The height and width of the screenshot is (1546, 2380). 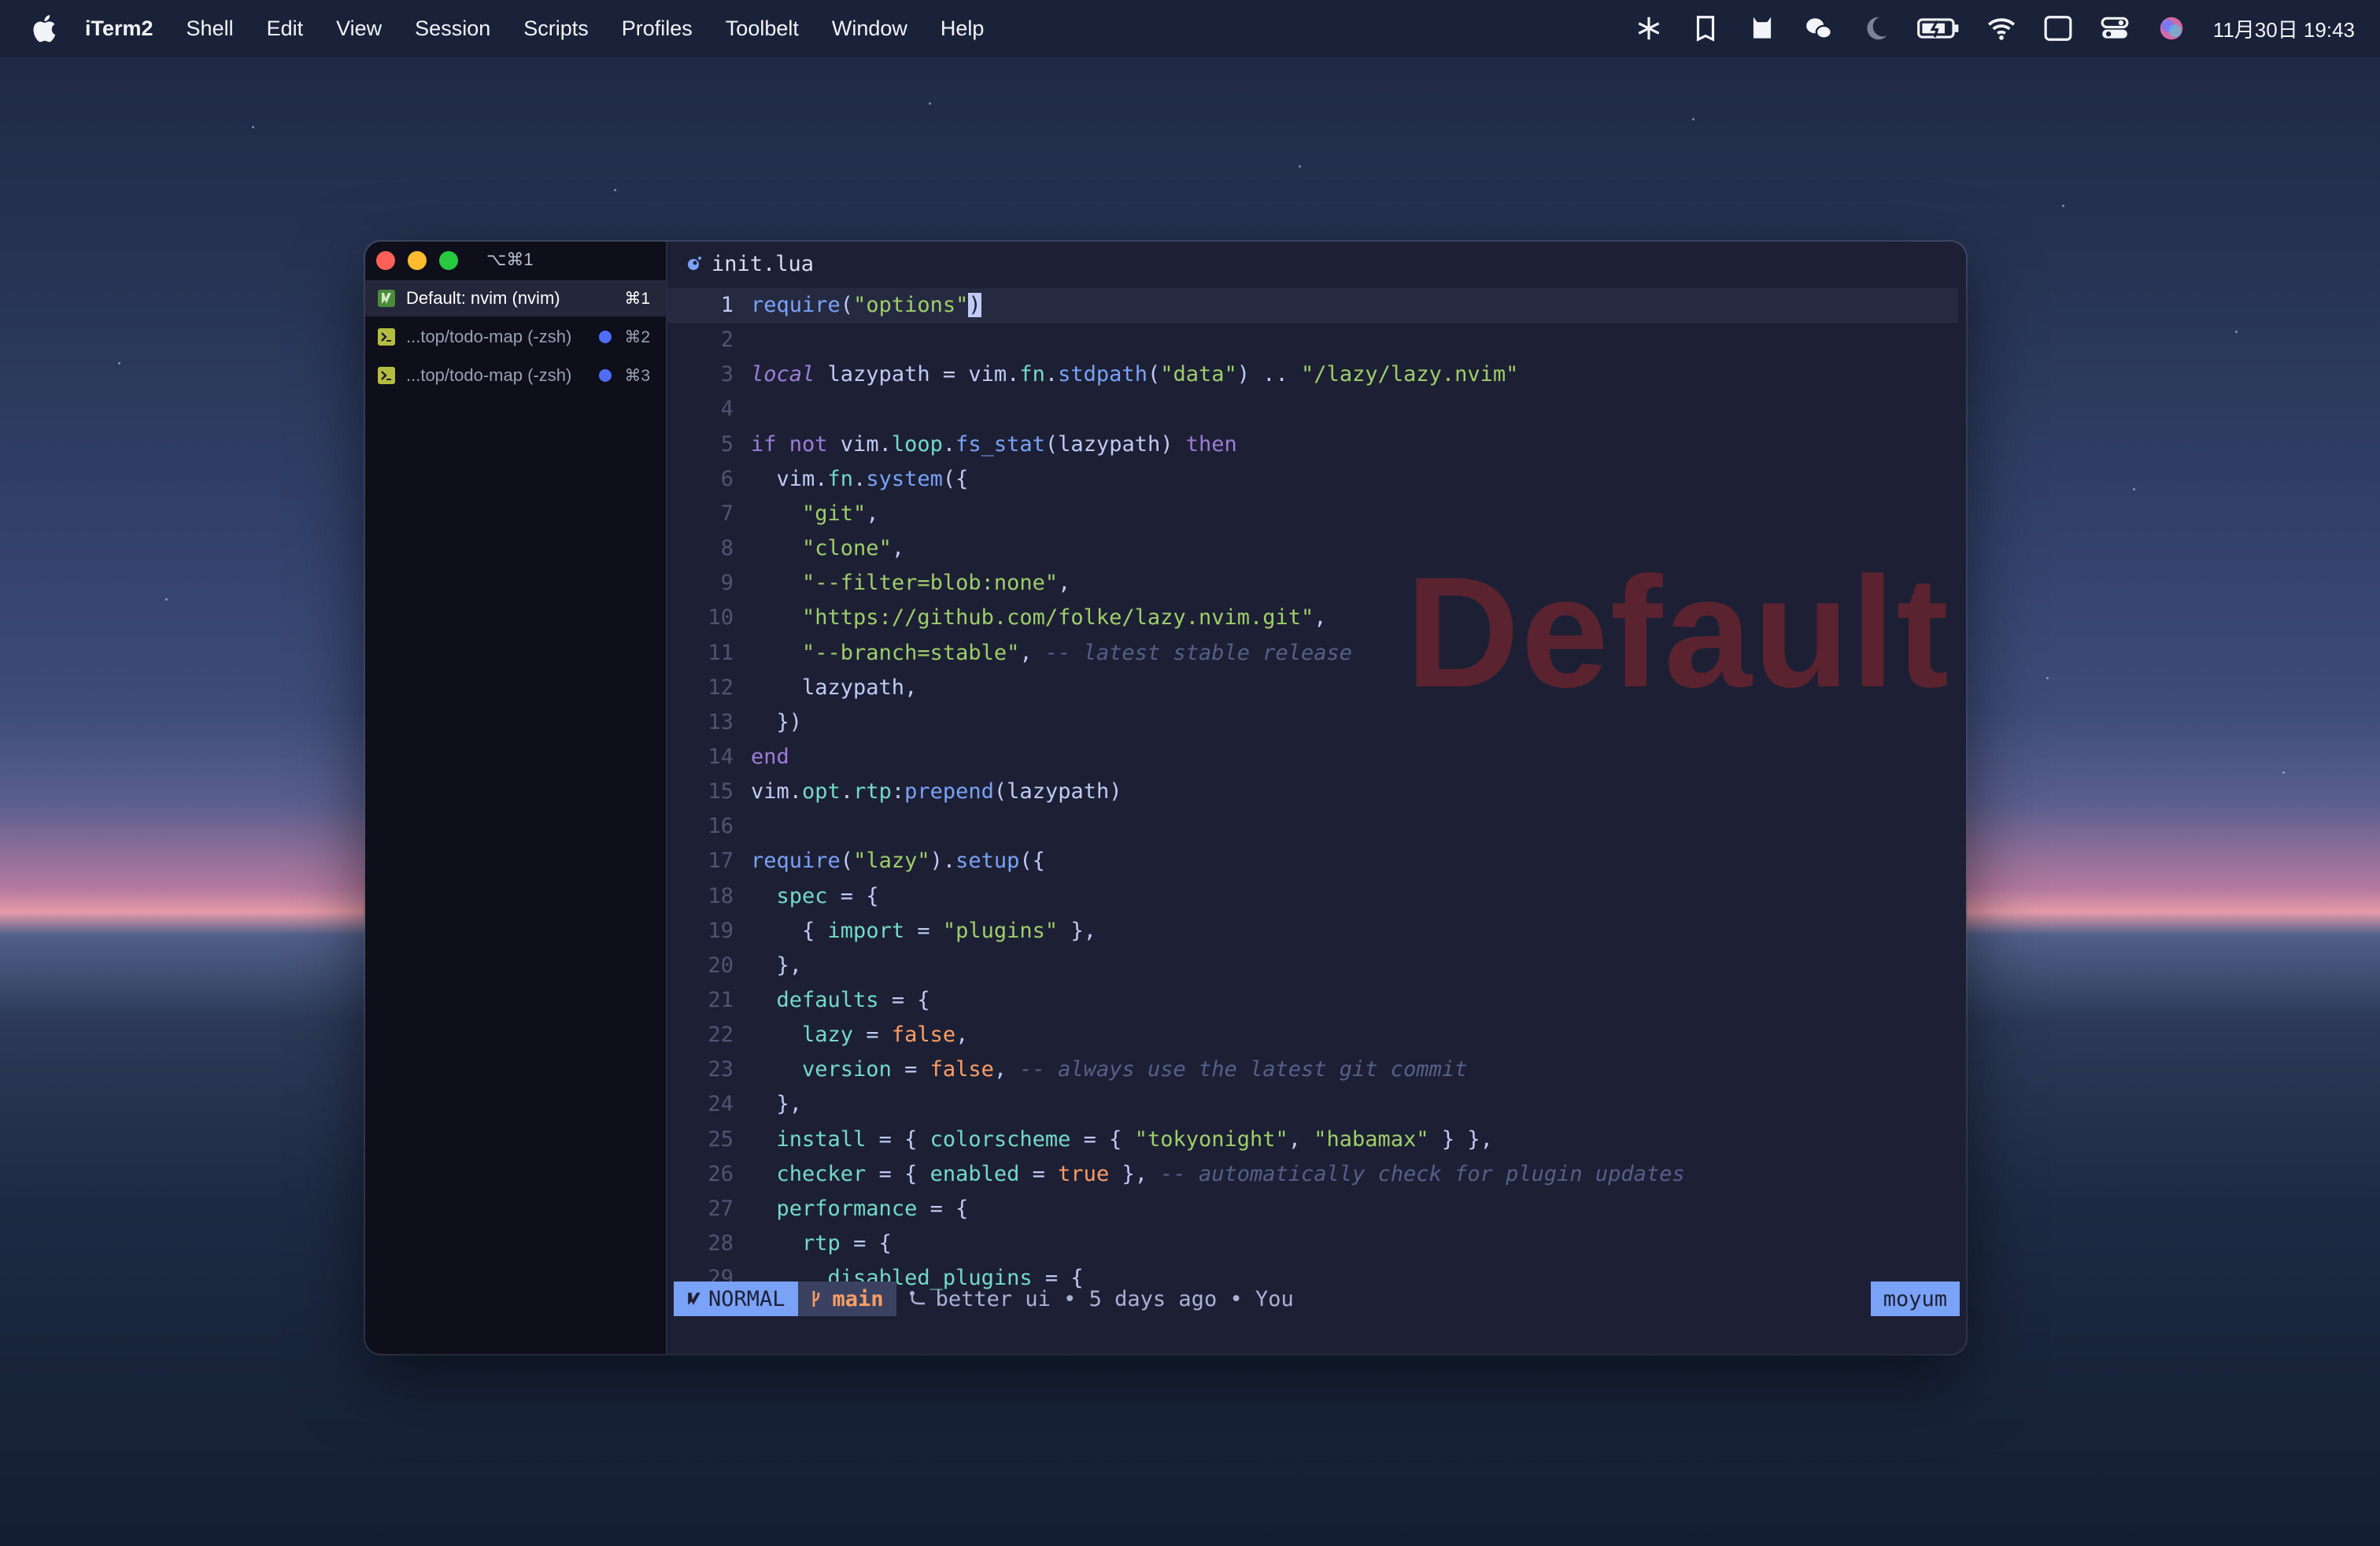 I want to click on line-number: 1, so click(x=727, y=305).